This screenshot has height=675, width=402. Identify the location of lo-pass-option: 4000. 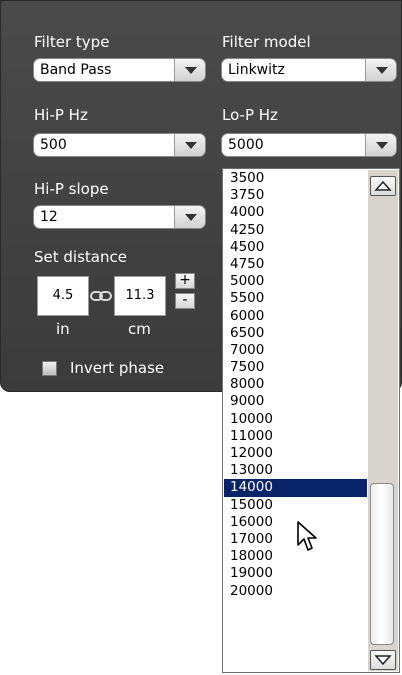
(295, 212).